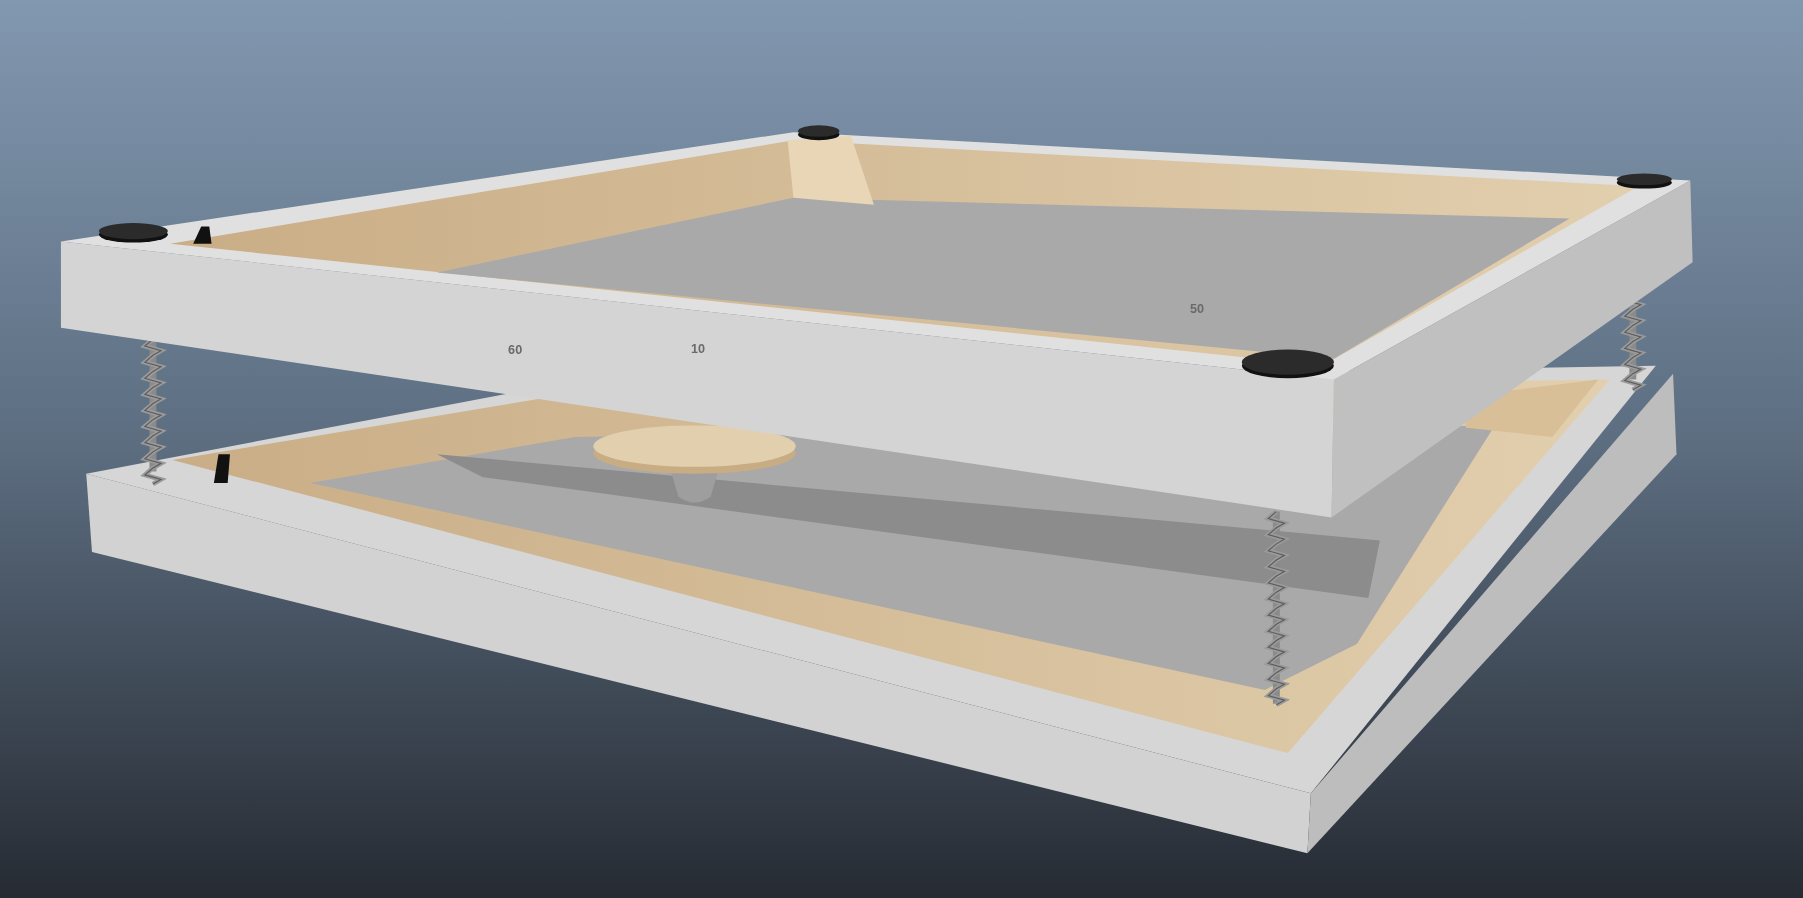  What do you see at coordinates (515, 350) in the screenshot?
I see `dimension-label: 60` at bounding box center [515, 350].